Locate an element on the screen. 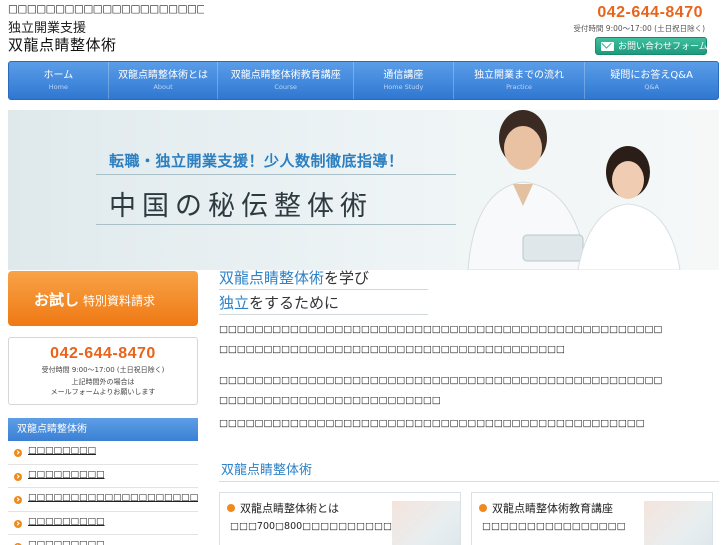 This screenshot has height=545, width=727. sidebar-hours: 受付時間 9:00〜17:00 (土日祝日除く) is located at coordinates (103, 370).